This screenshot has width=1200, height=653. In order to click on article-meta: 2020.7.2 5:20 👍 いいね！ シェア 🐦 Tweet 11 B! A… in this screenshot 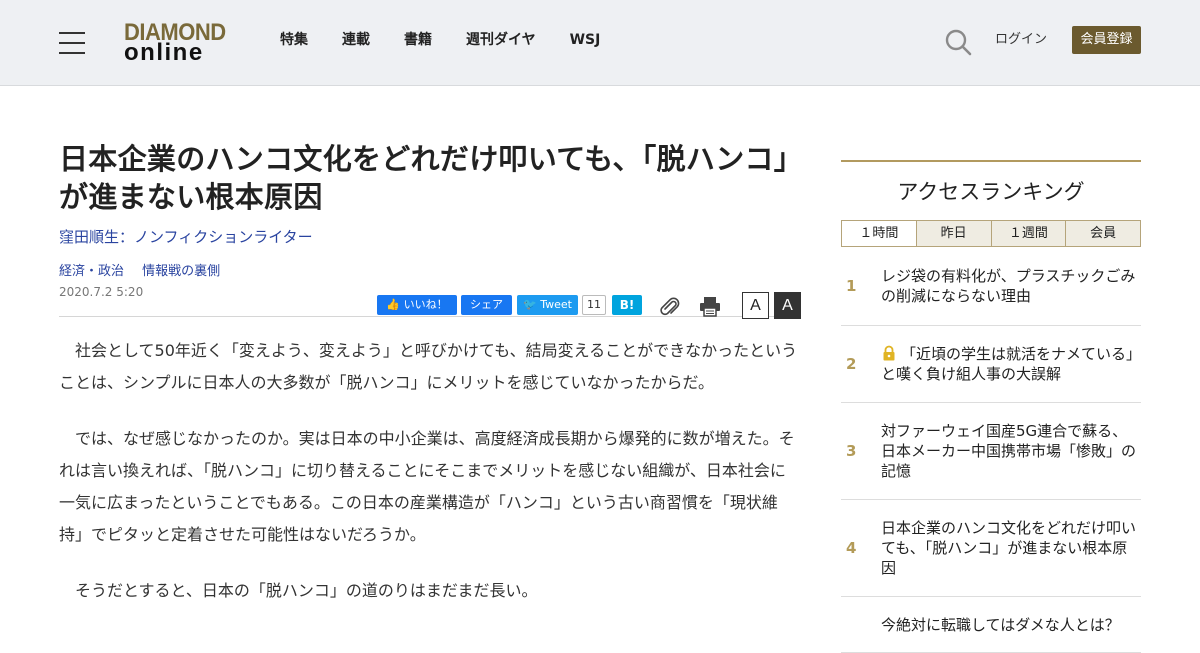, I will do `click(430, 301)`.